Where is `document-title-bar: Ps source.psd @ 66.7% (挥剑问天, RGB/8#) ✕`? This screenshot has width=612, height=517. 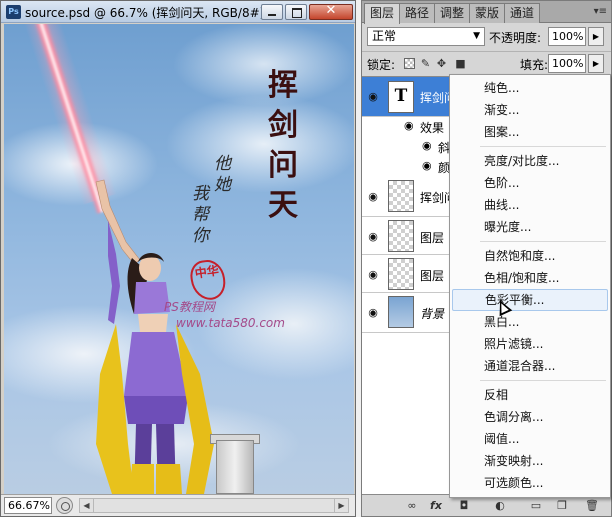
document-title-bar: Ps source.psd @ 66.7% (挥剑问天, RGB/8#) ✕ is located at coordinates (178, 12).